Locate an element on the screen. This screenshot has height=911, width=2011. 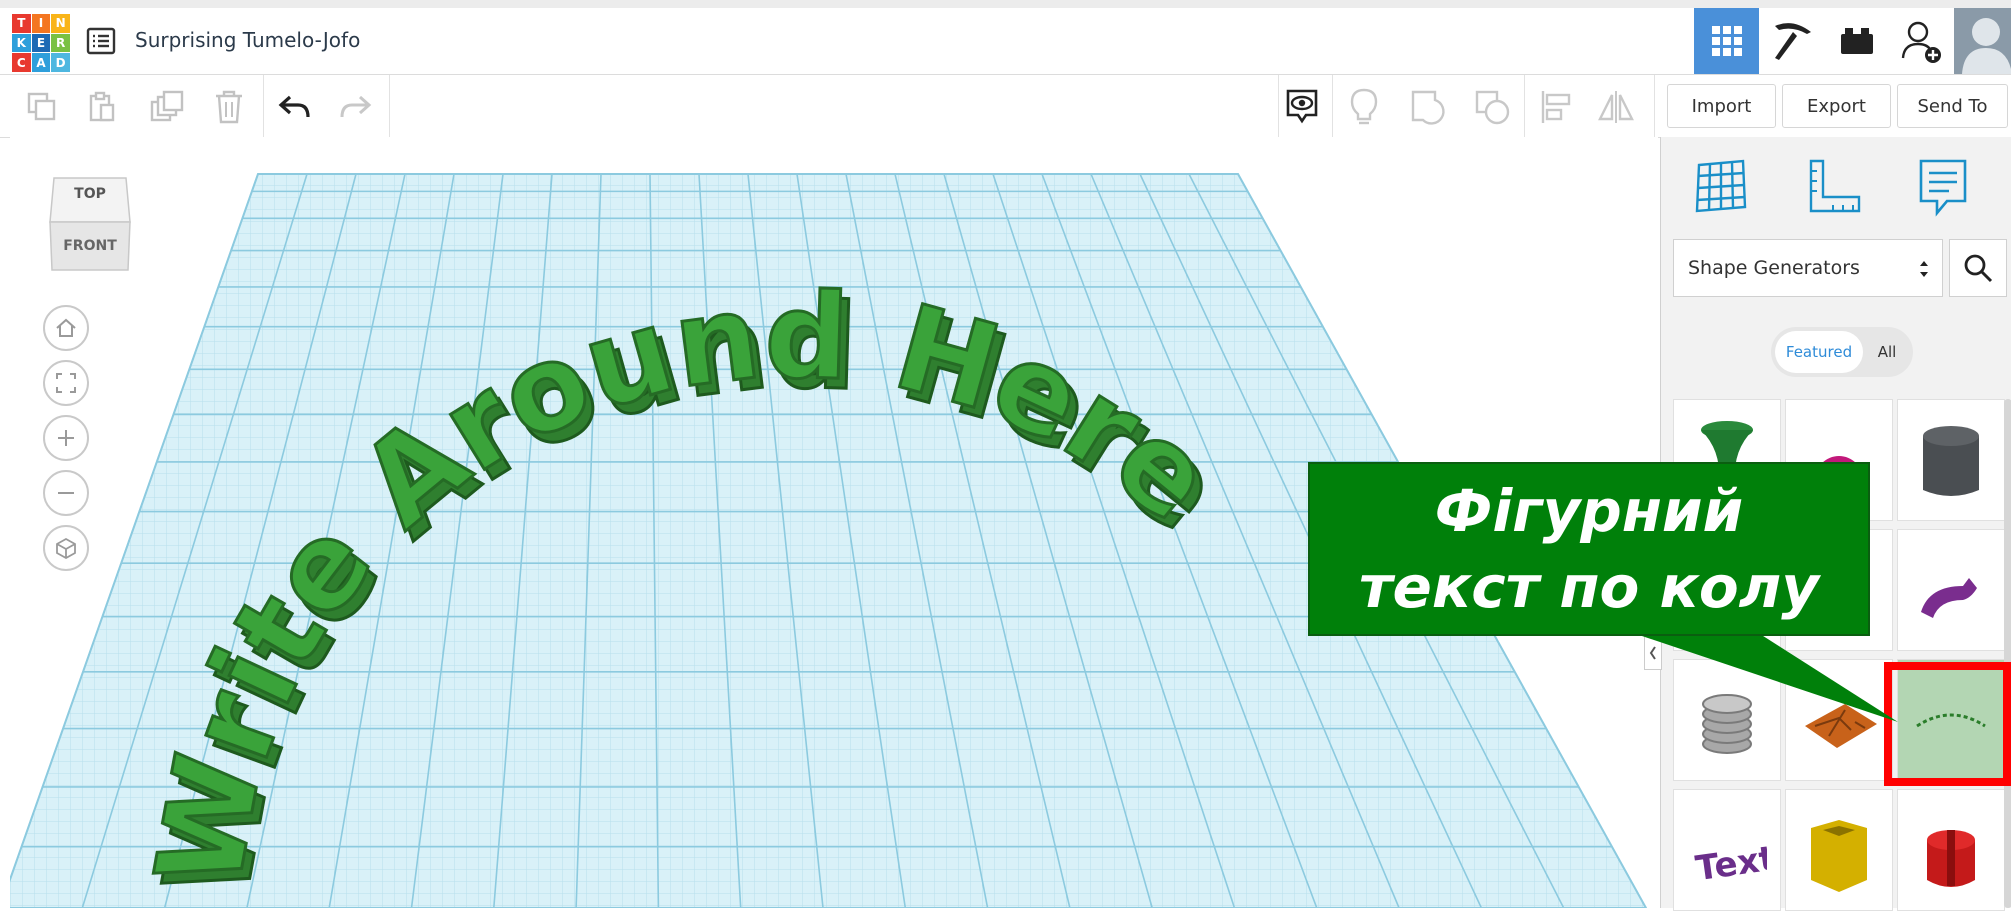
undo-icon is located at coordinates (295, 107).